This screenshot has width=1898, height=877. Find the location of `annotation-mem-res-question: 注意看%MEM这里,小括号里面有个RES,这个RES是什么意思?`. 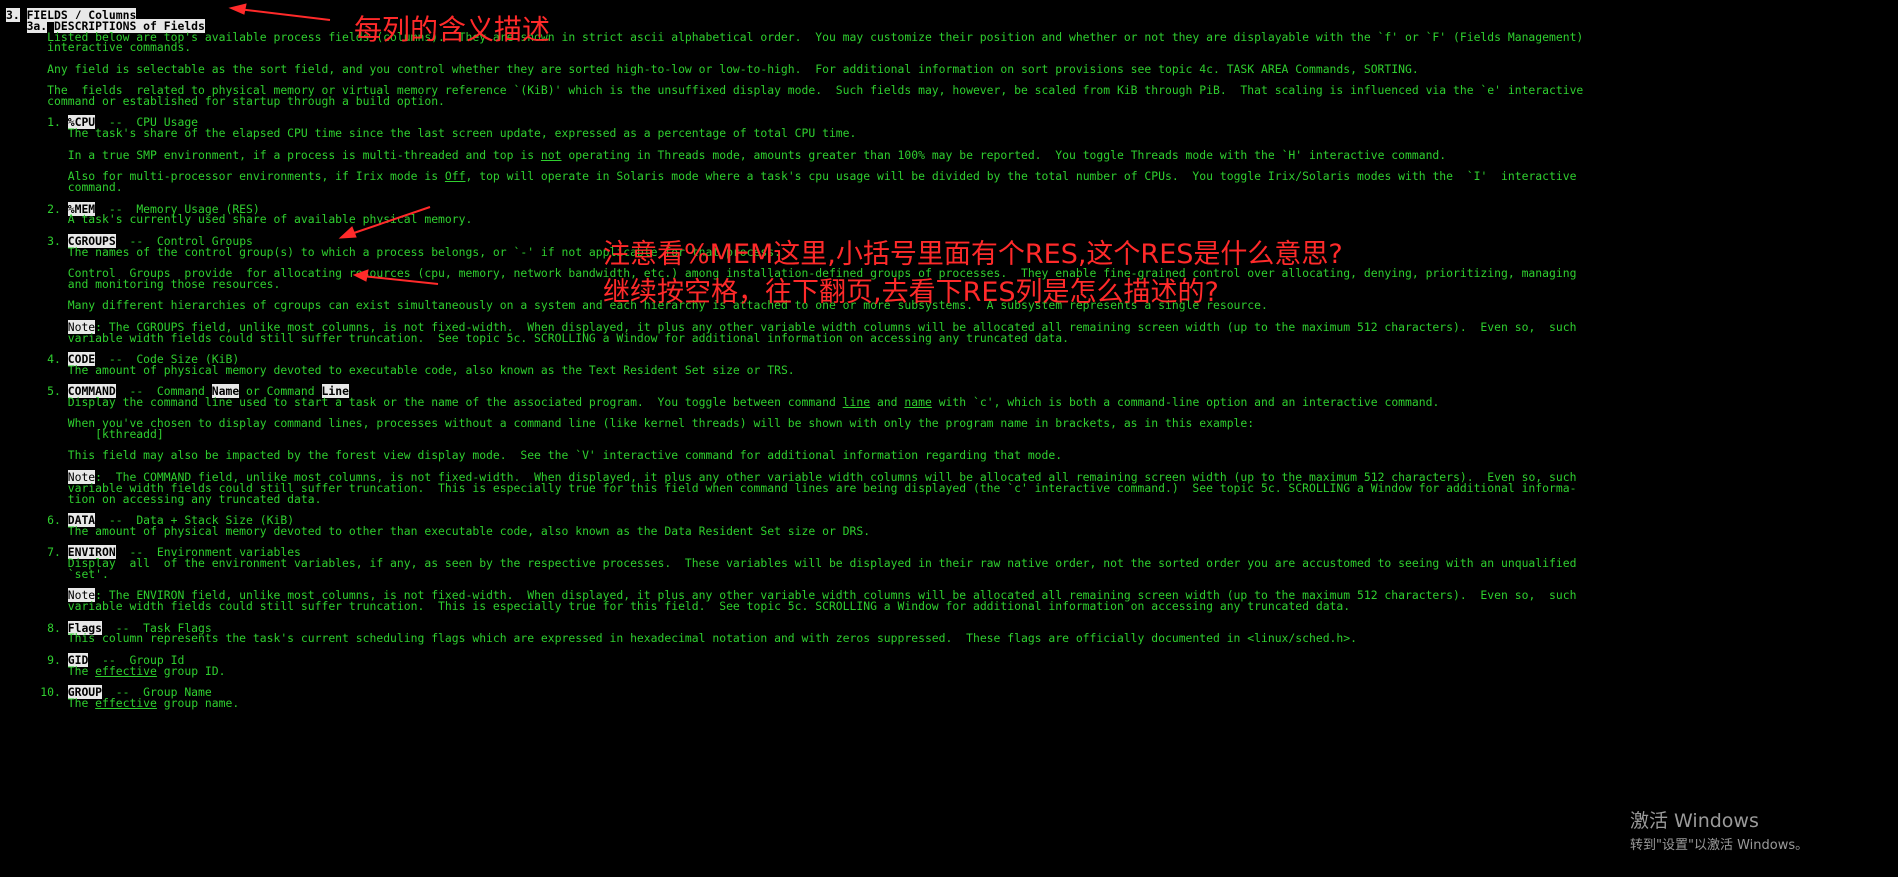

annotation-mem-res-question: 注意看%MEM这里,小括号里面有个RES,这个RES是什么意思? is located at coordinates (973, 254).